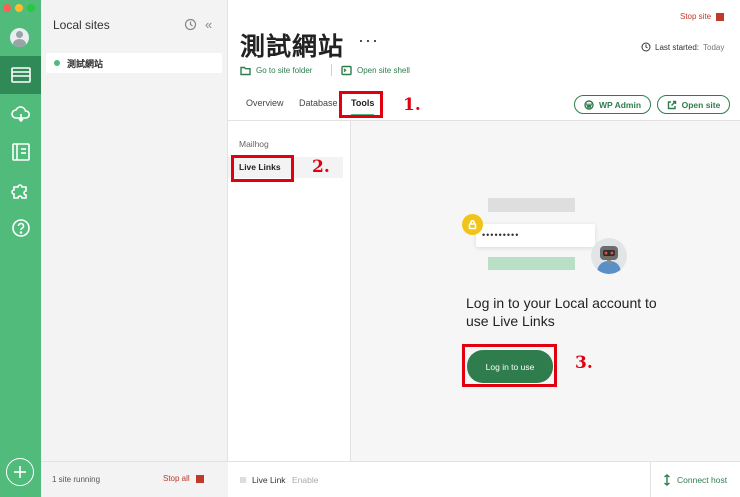 This screenshot has height=497, width=740. What do you see at coordinates (714, 47) in the screenshot?
I see `last-started-value: Today` at bounding box center [714, 47].